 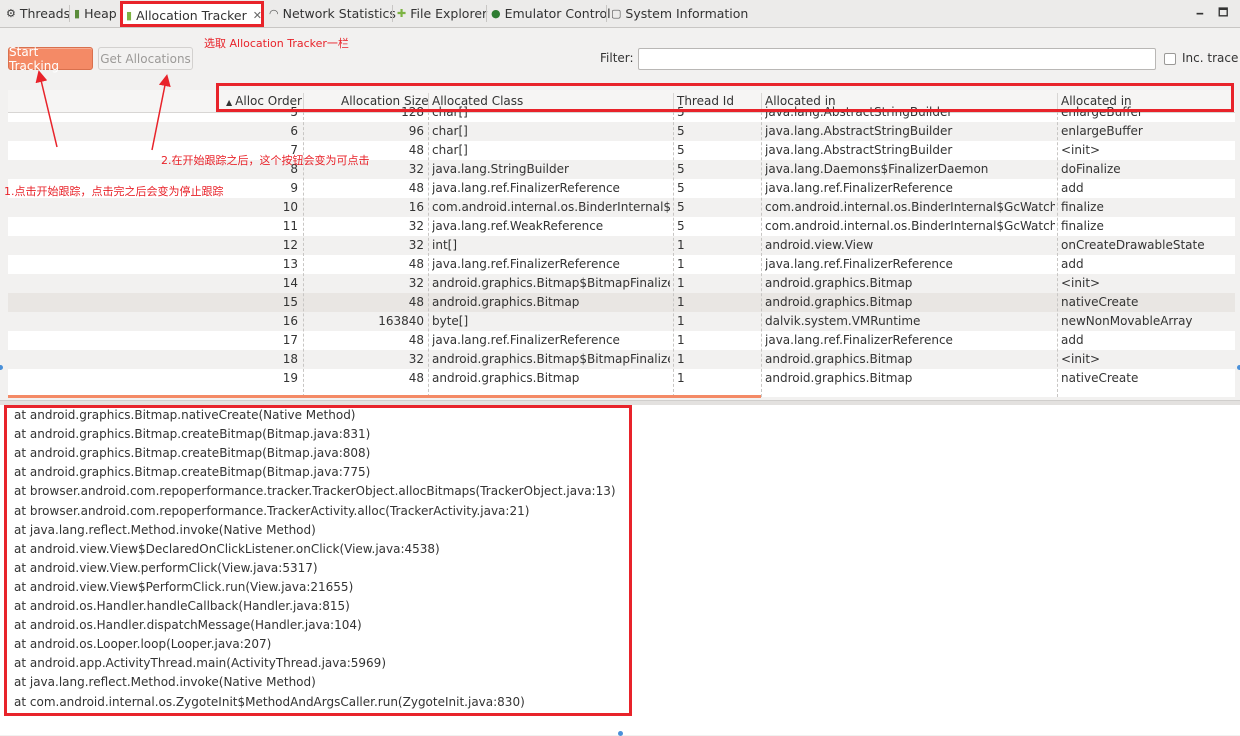 What do you see at coordinates (416, 226) in the screenshot?
I see `cell-allocation-size: 32` at bounding box center [416, 226].